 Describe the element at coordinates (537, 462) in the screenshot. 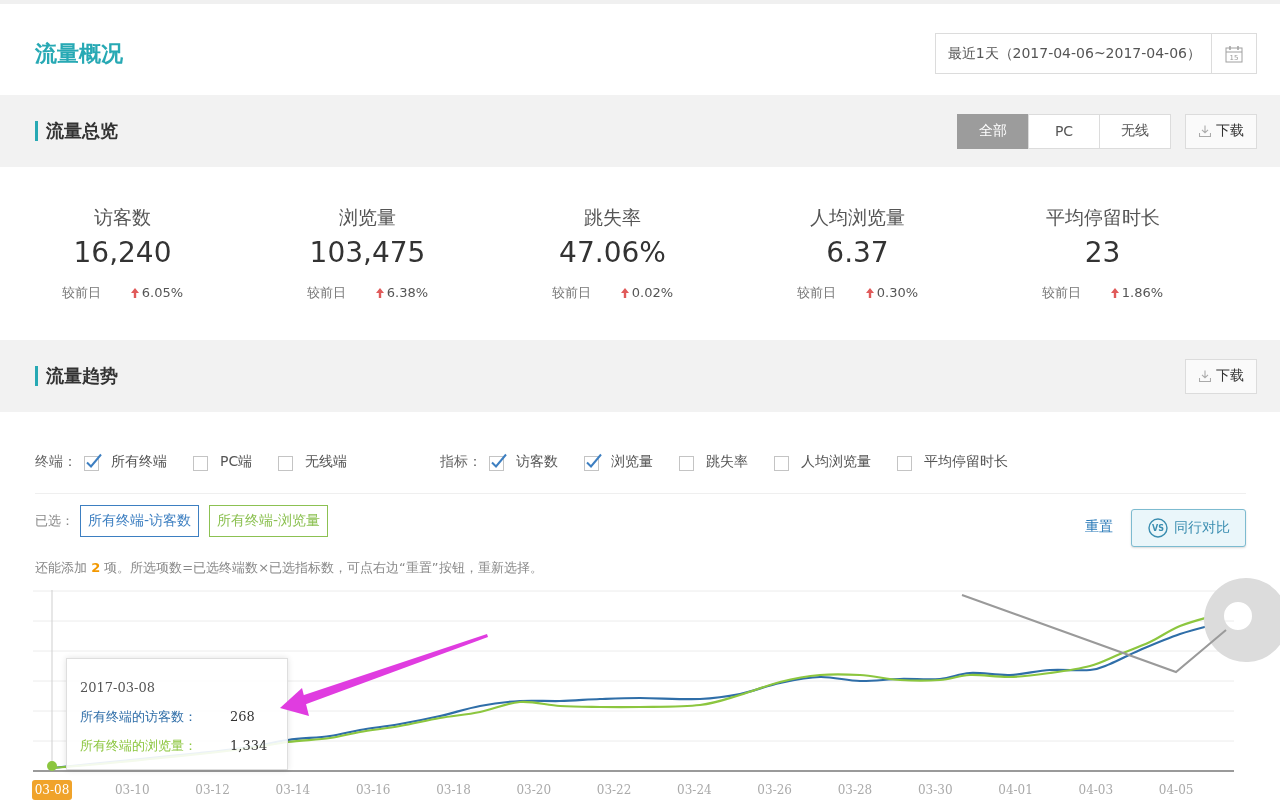

I see `checkbox-label: 访客数` at that location.